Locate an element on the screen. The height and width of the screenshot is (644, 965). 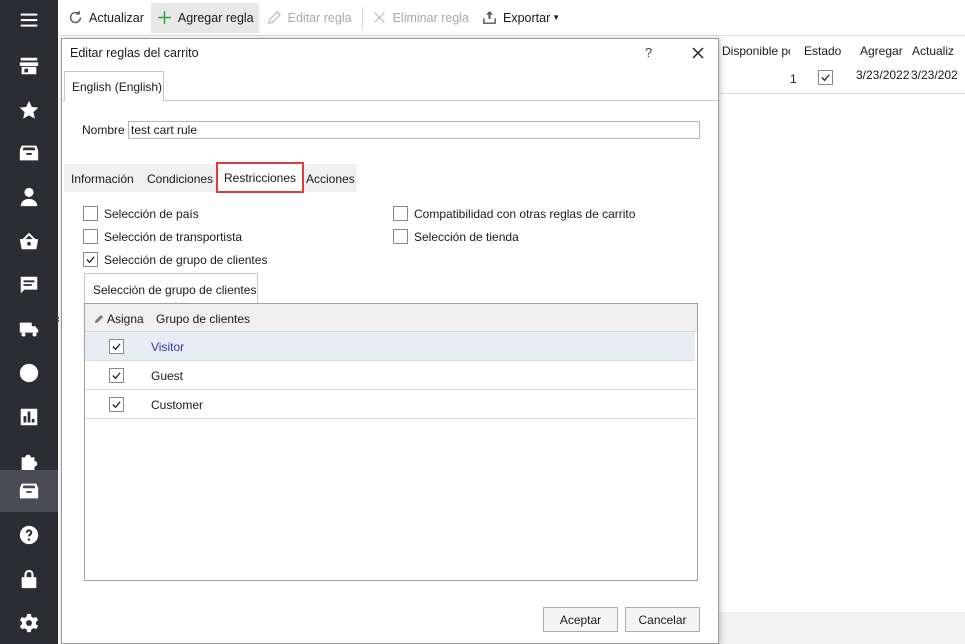
col-added: Agregar is located at coordinates (874, 52).